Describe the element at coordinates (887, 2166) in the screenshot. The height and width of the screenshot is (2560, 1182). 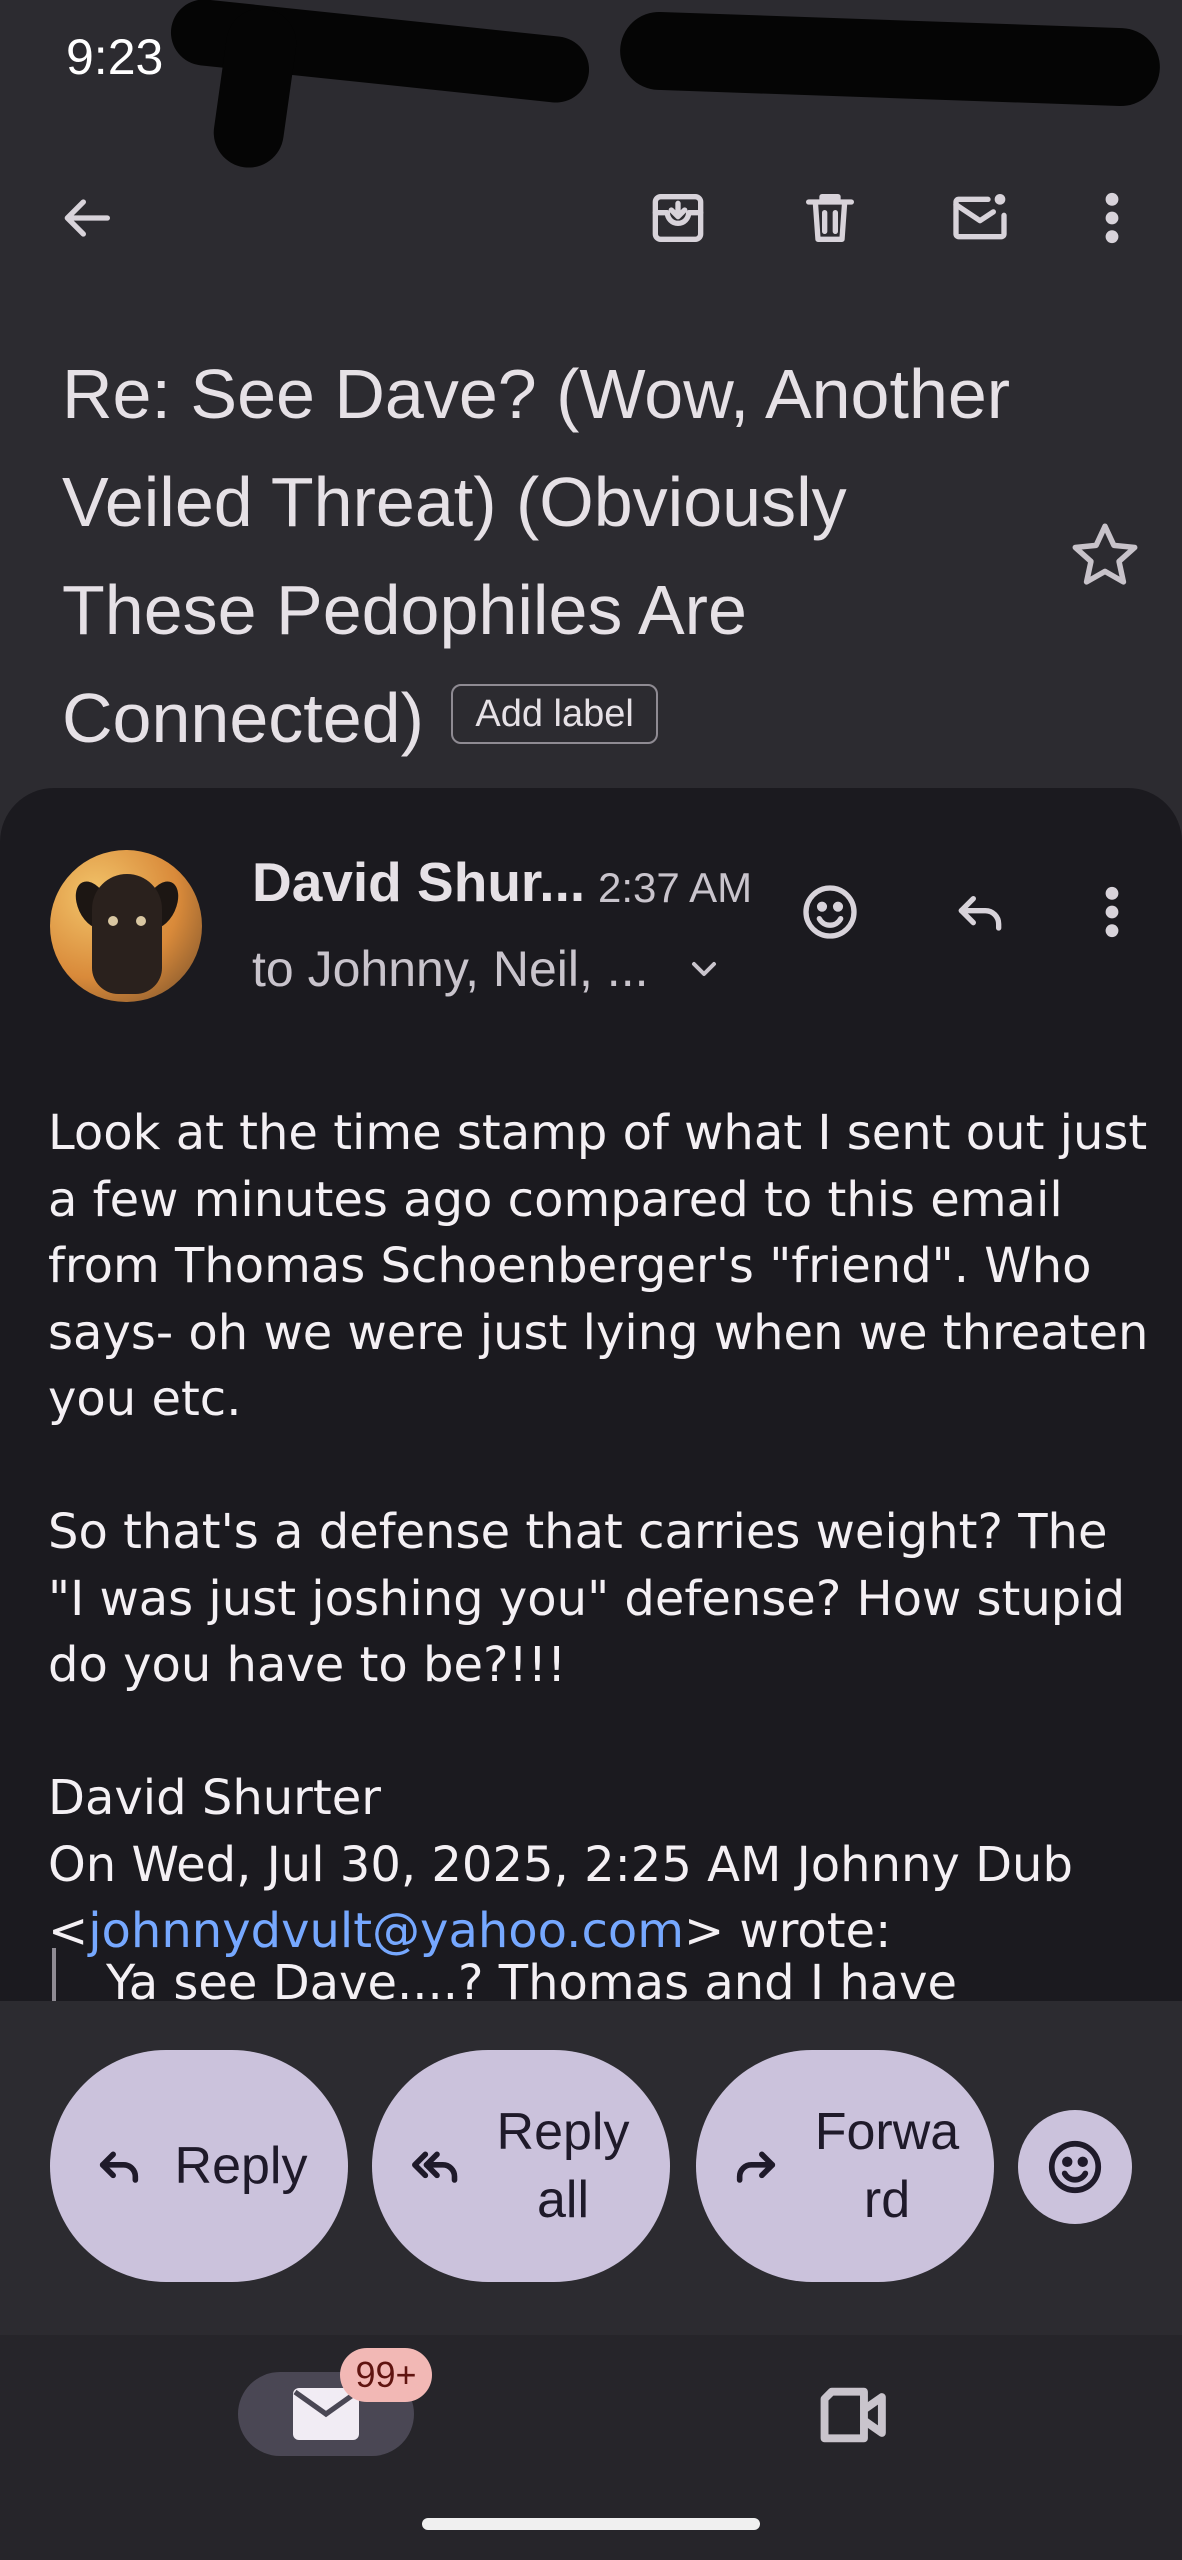
I see `forward-label: Forwa rd` at that location.